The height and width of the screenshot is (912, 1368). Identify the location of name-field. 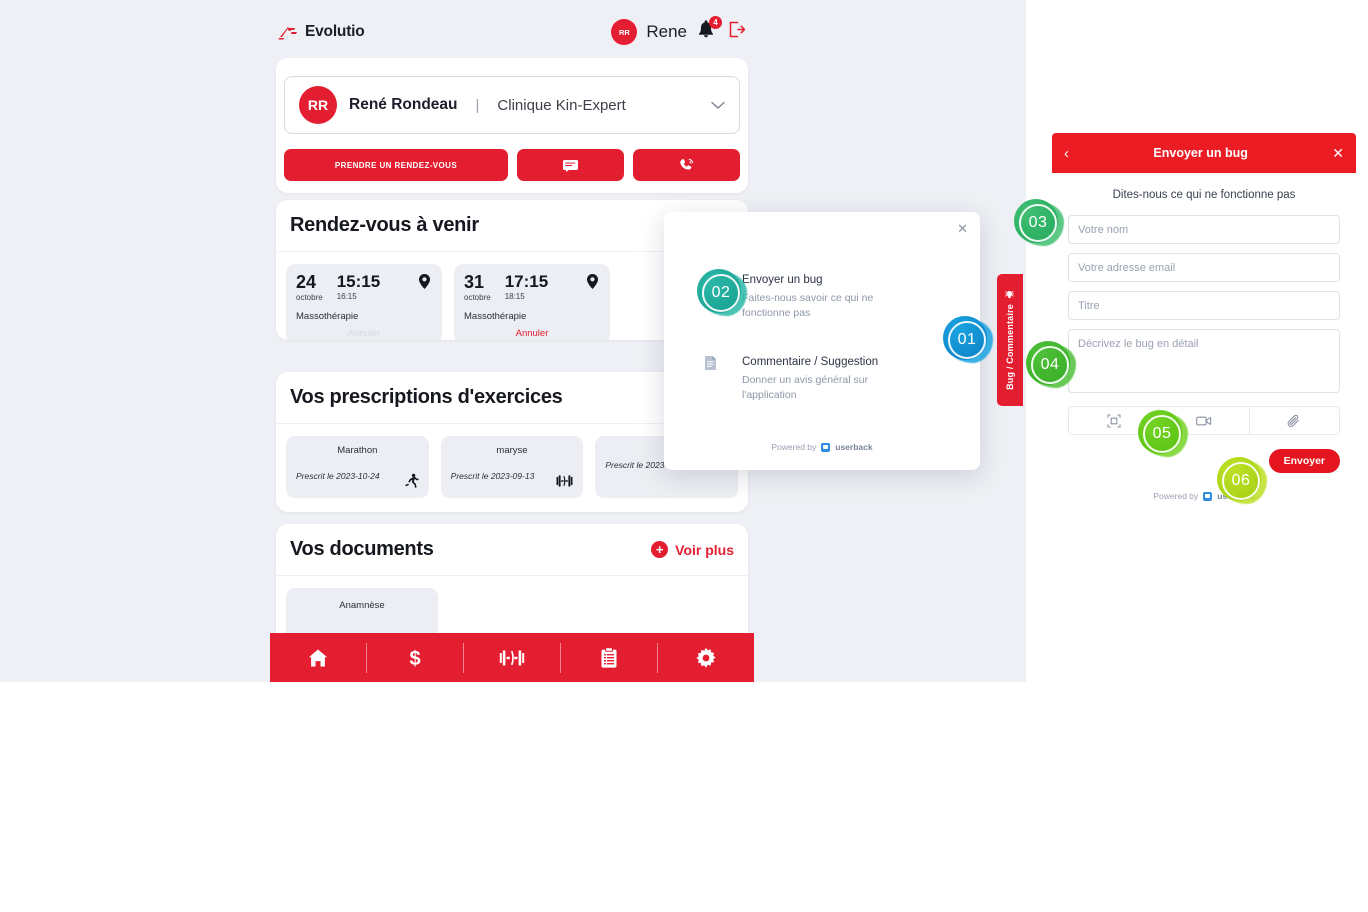
(1204, 229).